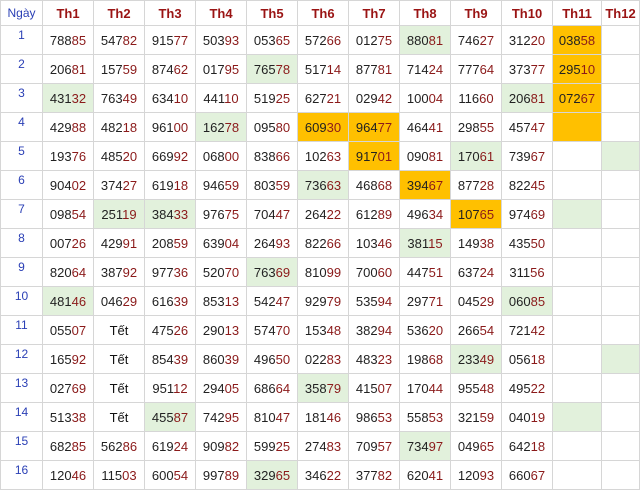 This screenshot has width=640, height=490. Describe the element at coordinates (323, 156) in the screenshot. I see `result-cell: 10263` at that location.